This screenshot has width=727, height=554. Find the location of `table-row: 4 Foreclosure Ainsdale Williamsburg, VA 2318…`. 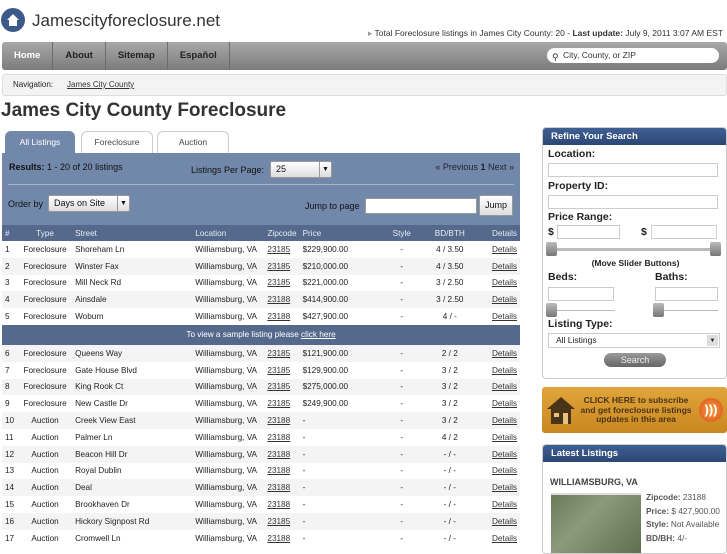

table-row: 4 Foreclosure Ainsdale Williamsburg, VA 2318… is located at coordinates (261, 300).